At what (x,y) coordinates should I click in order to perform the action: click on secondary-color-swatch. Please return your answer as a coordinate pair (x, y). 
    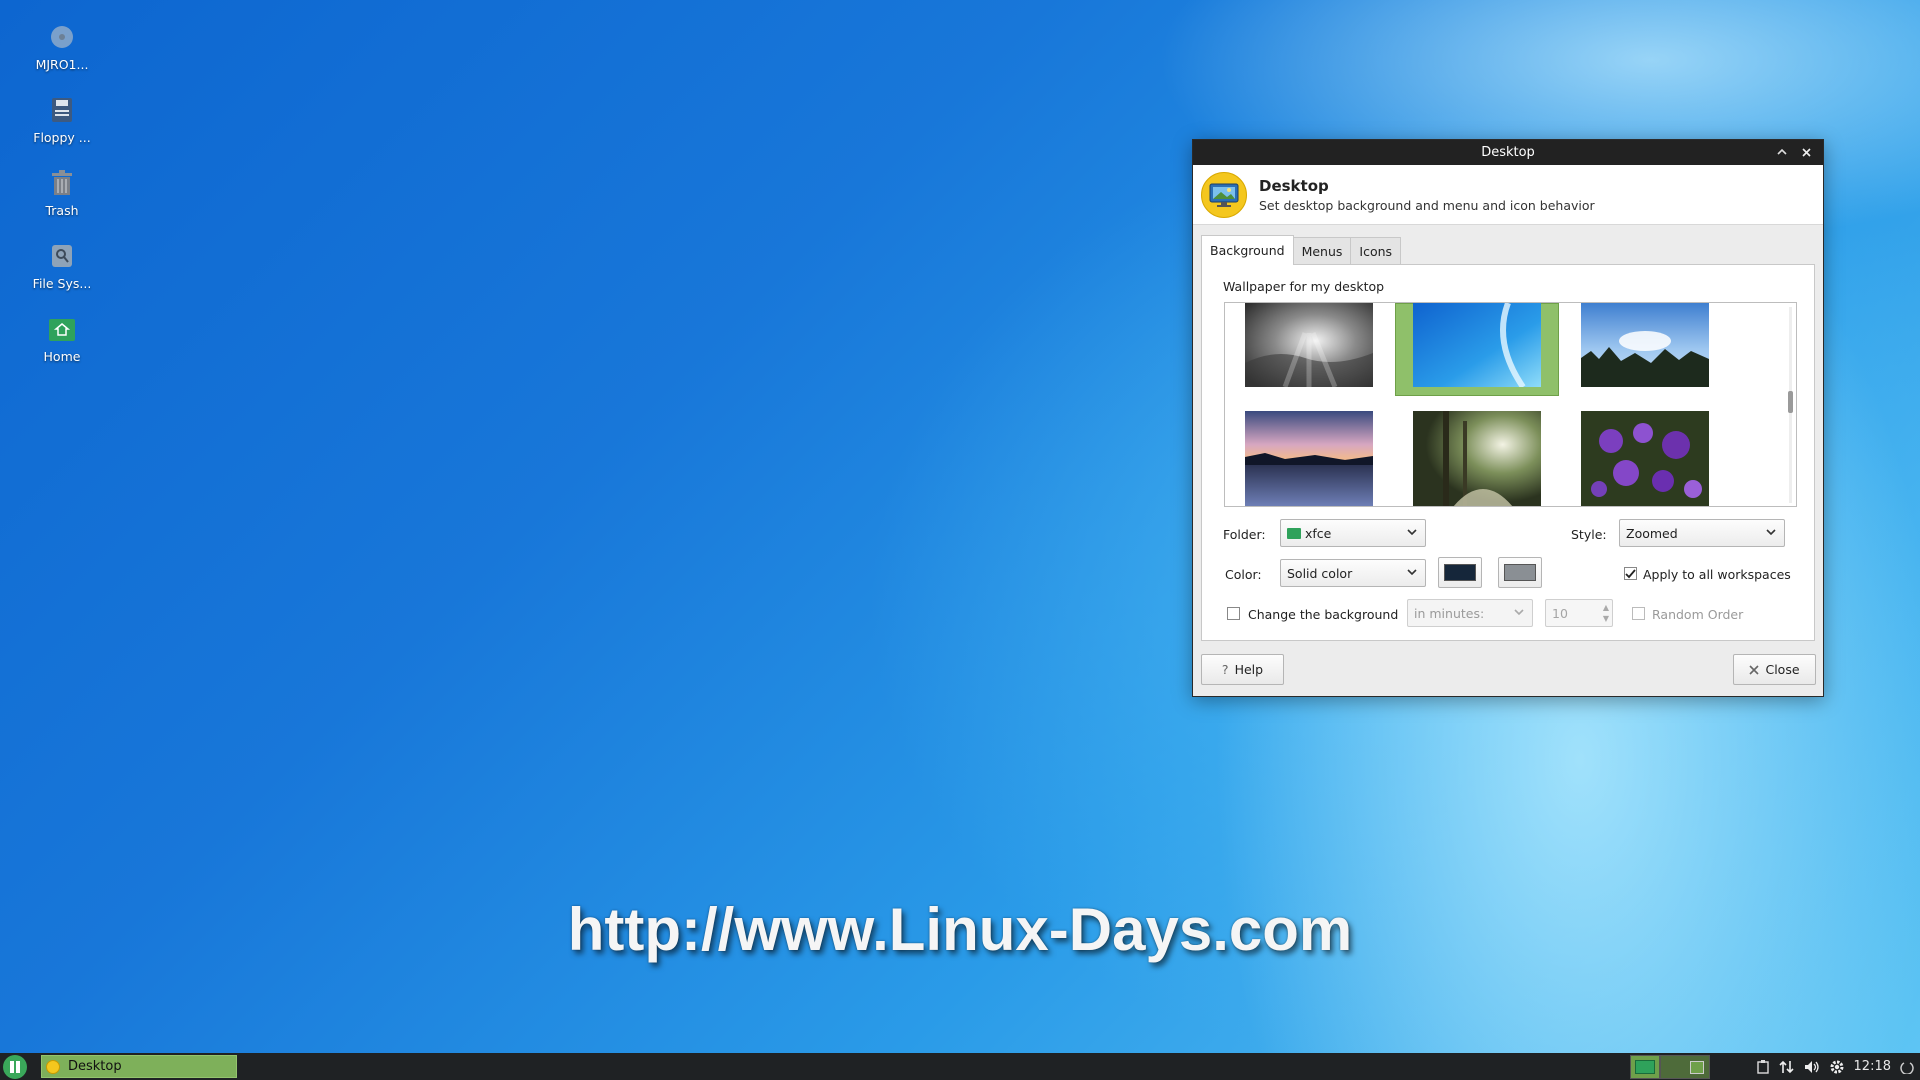
    Looking at the image, I should click on (1520, 572).